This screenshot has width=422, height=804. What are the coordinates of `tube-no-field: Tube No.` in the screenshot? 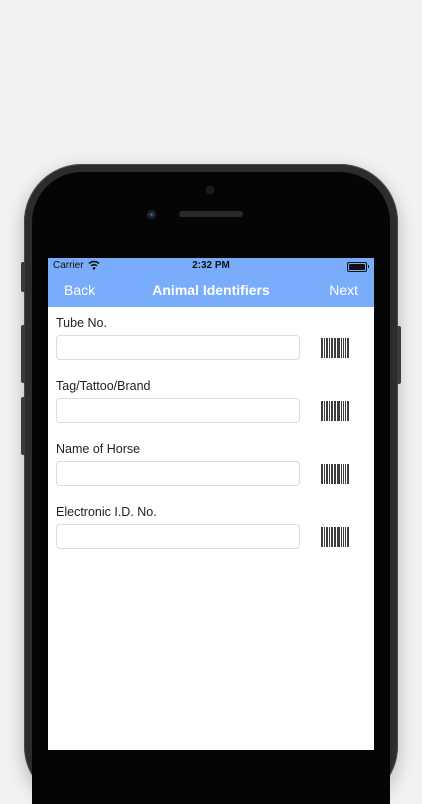 It's located at (211, 342).